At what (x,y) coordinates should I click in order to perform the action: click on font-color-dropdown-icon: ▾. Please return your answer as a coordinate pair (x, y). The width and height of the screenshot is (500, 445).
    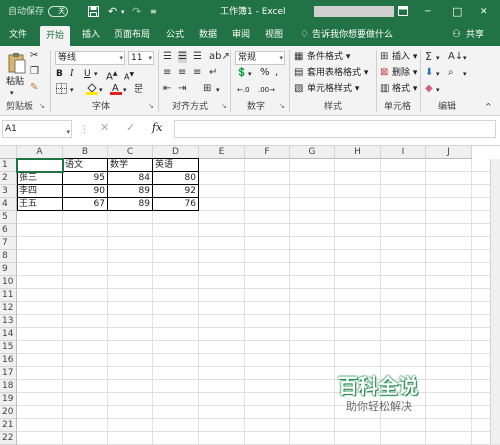
    Looking at the image, I should click on (125, 90).